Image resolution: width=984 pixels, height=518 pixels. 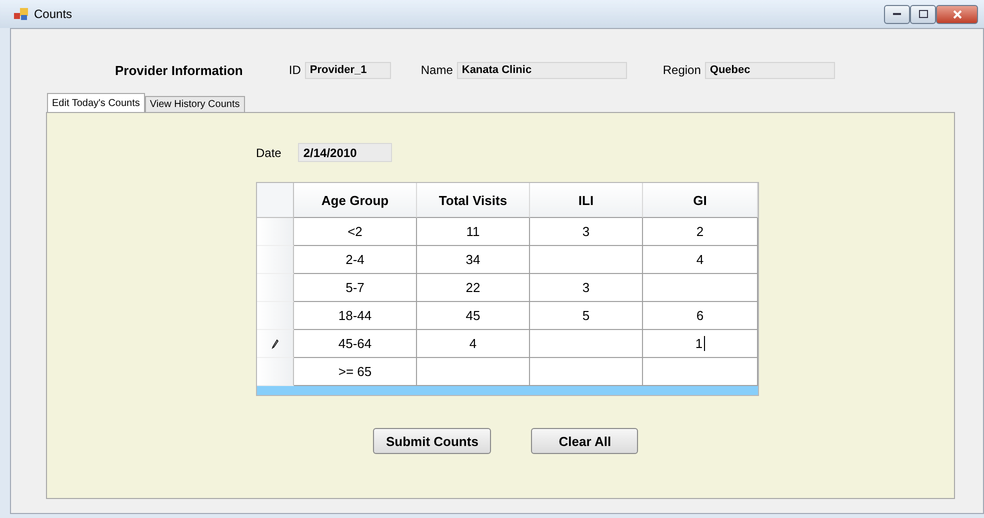 I want to click on field-label: Name, so click(x=436, y=70).